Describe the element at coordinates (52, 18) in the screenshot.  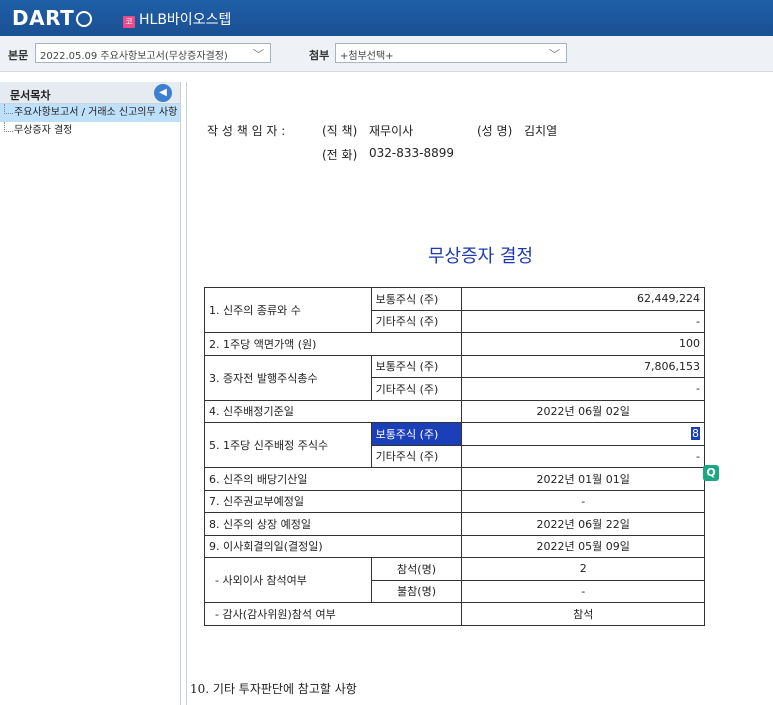
I see `dart-logo: DART` at that location.